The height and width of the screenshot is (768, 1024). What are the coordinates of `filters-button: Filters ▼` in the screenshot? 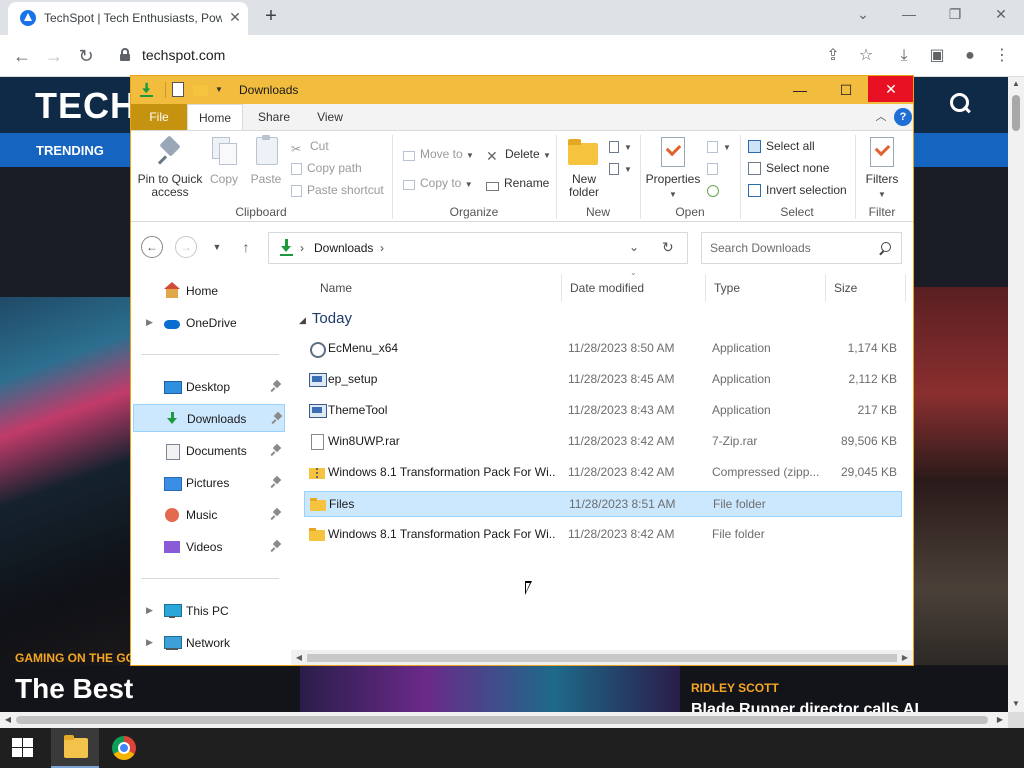 It's located at (882, 167).